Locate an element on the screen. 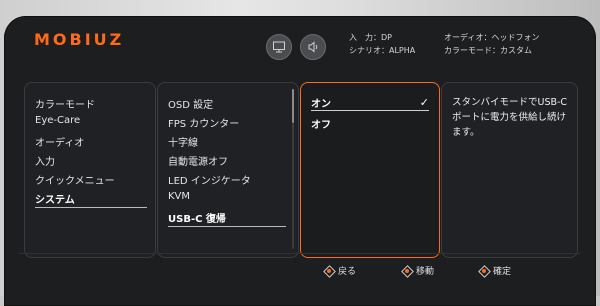 The width and height of the screenshot is (600, 306). joystick-updown-icon is located at coordinates (407, 271).